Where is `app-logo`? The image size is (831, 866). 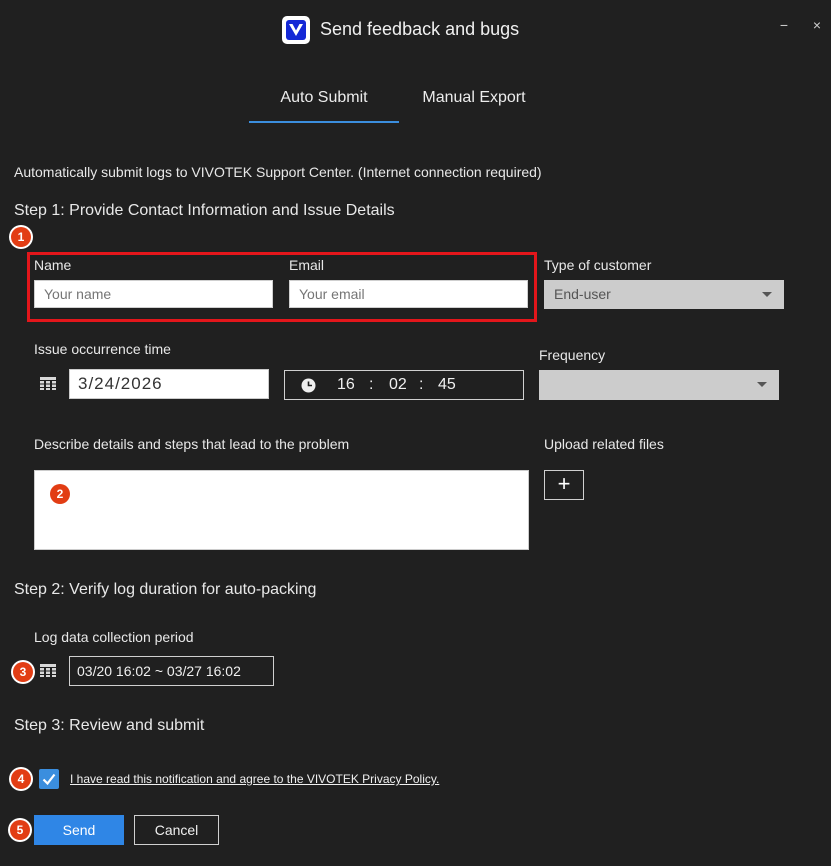
app-logo is located at coordinates (296, 30).